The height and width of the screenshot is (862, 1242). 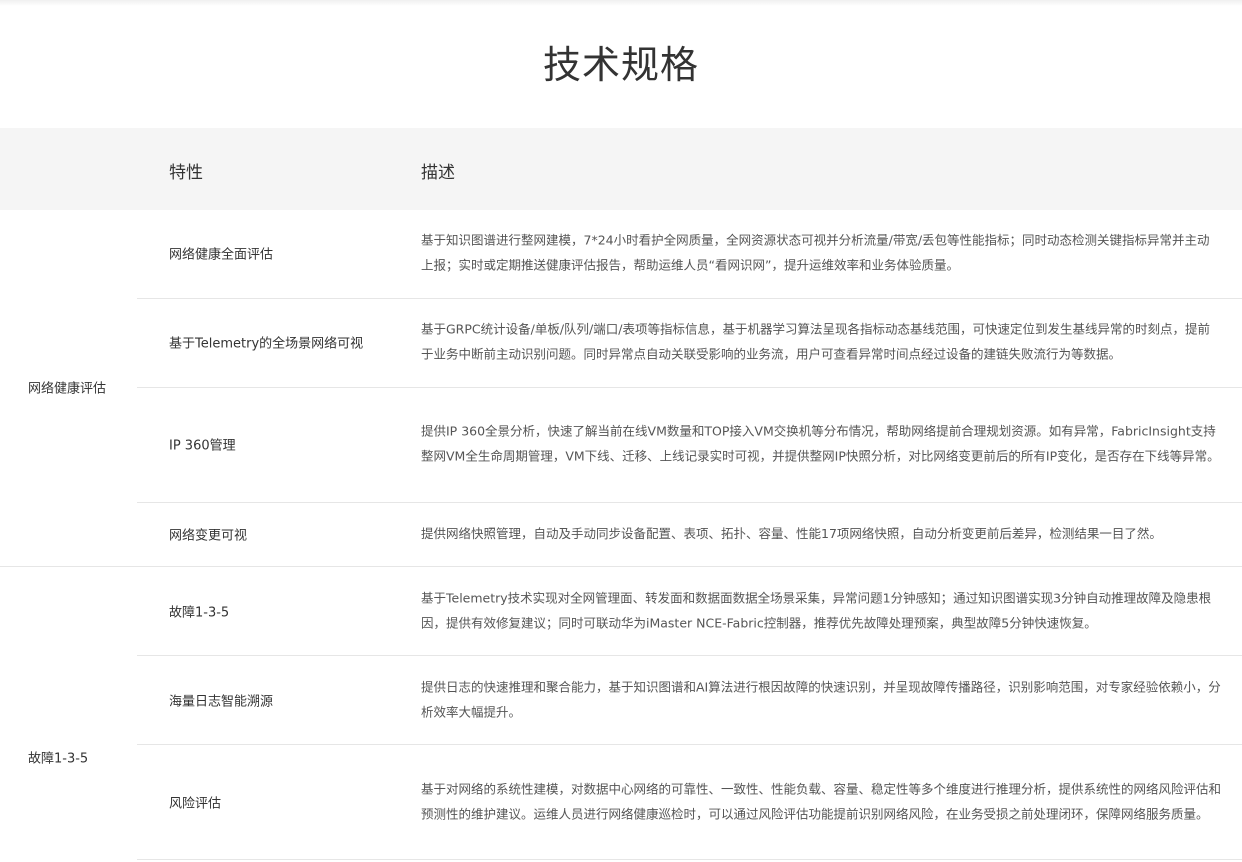 I want to click on group-label: 故障1-3-5, so click(x=58, y=759).